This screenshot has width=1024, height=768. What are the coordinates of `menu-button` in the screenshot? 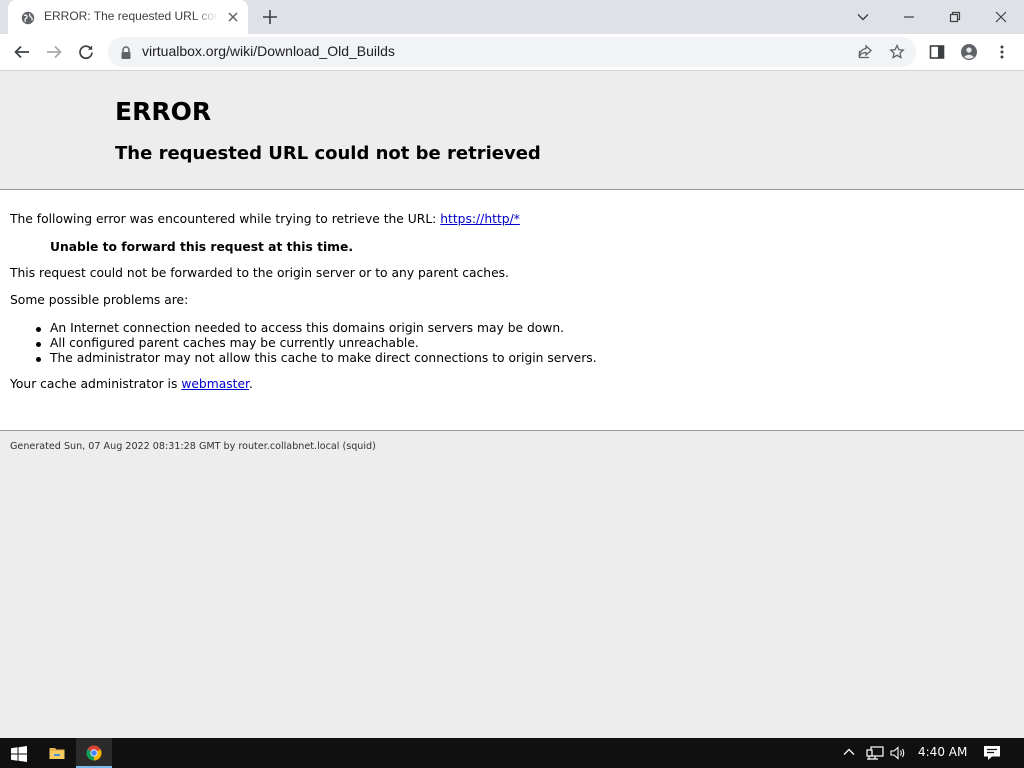 It's located at (1002, 52).